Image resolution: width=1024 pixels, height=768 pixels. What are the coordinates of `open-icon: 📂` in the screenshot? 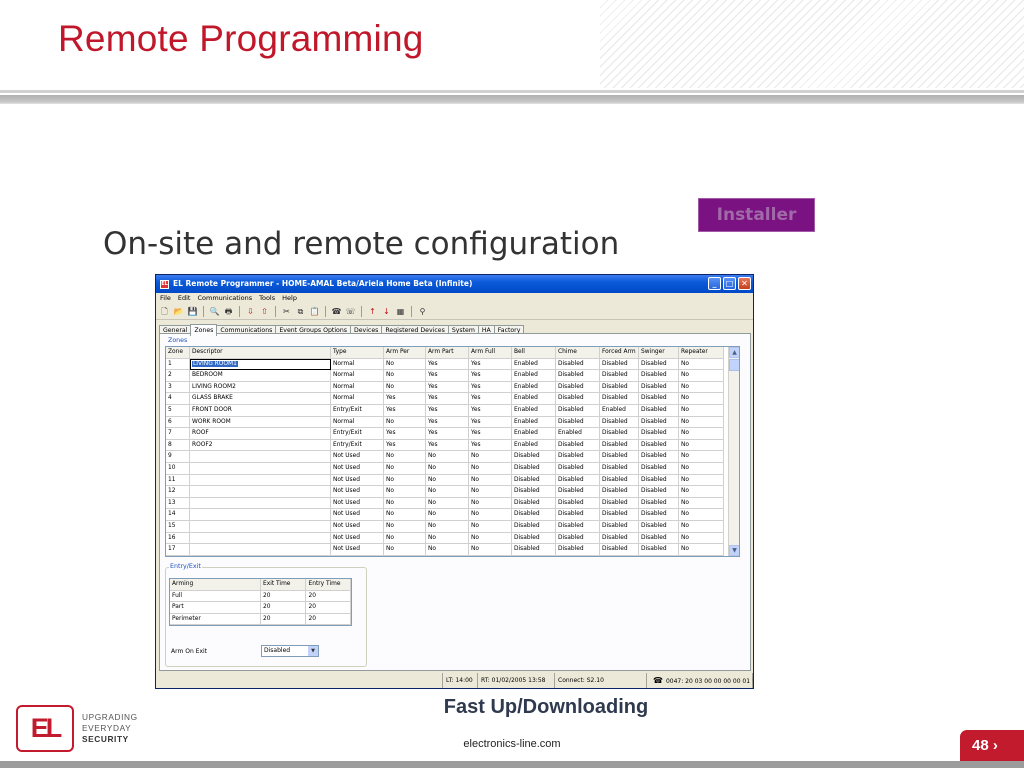 It's located at (178, 311).